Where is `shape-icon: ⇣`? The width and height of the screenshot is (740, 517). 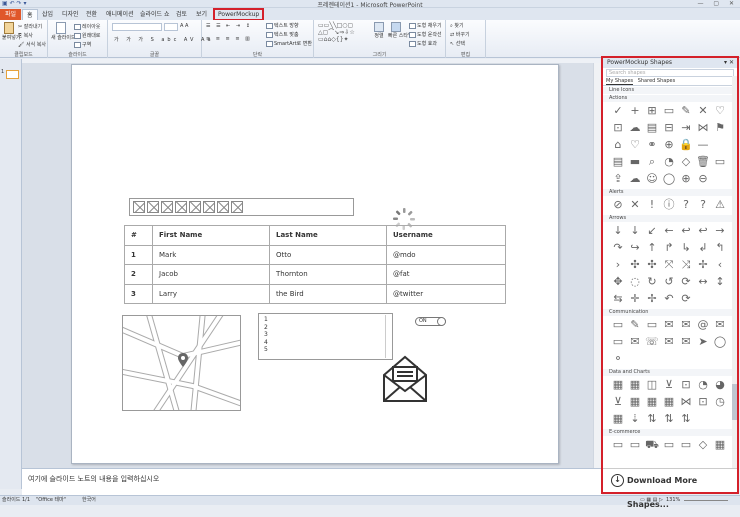 shape-icon: ⇣ is located at coordinates (635, 419).